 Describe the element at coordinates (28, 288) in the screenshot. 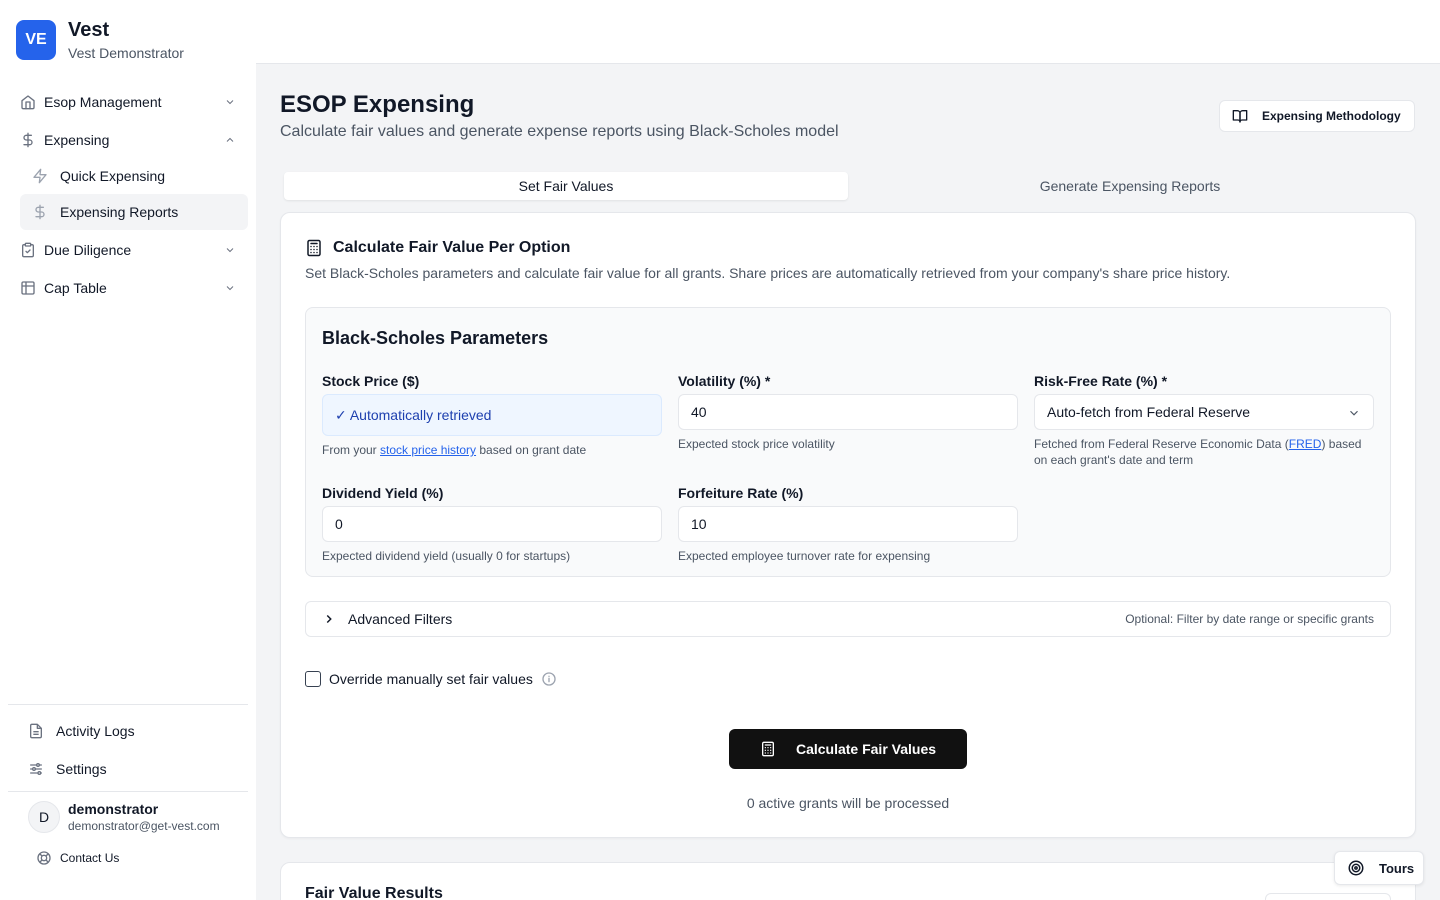

I see `table-icon` at that location.